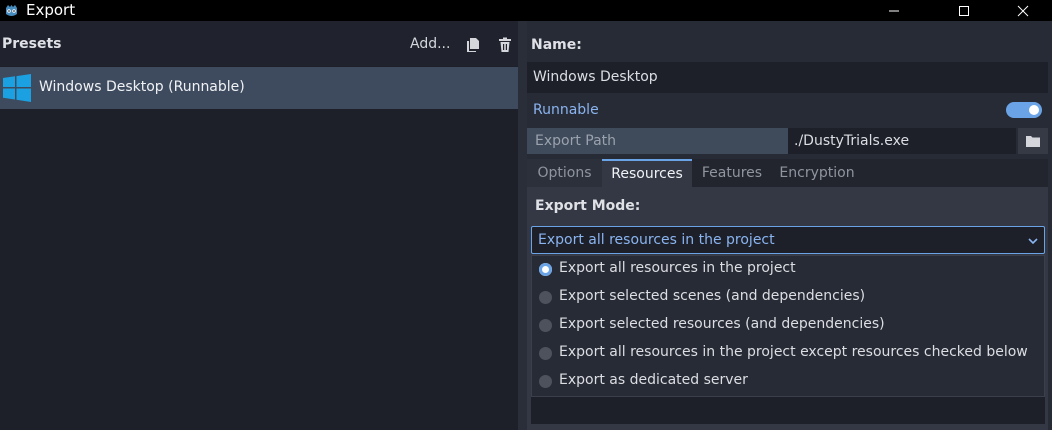  Describe the element at coordinates (817, 173) in the screenshot. I see `tab-encryption: Encryption` at that location.